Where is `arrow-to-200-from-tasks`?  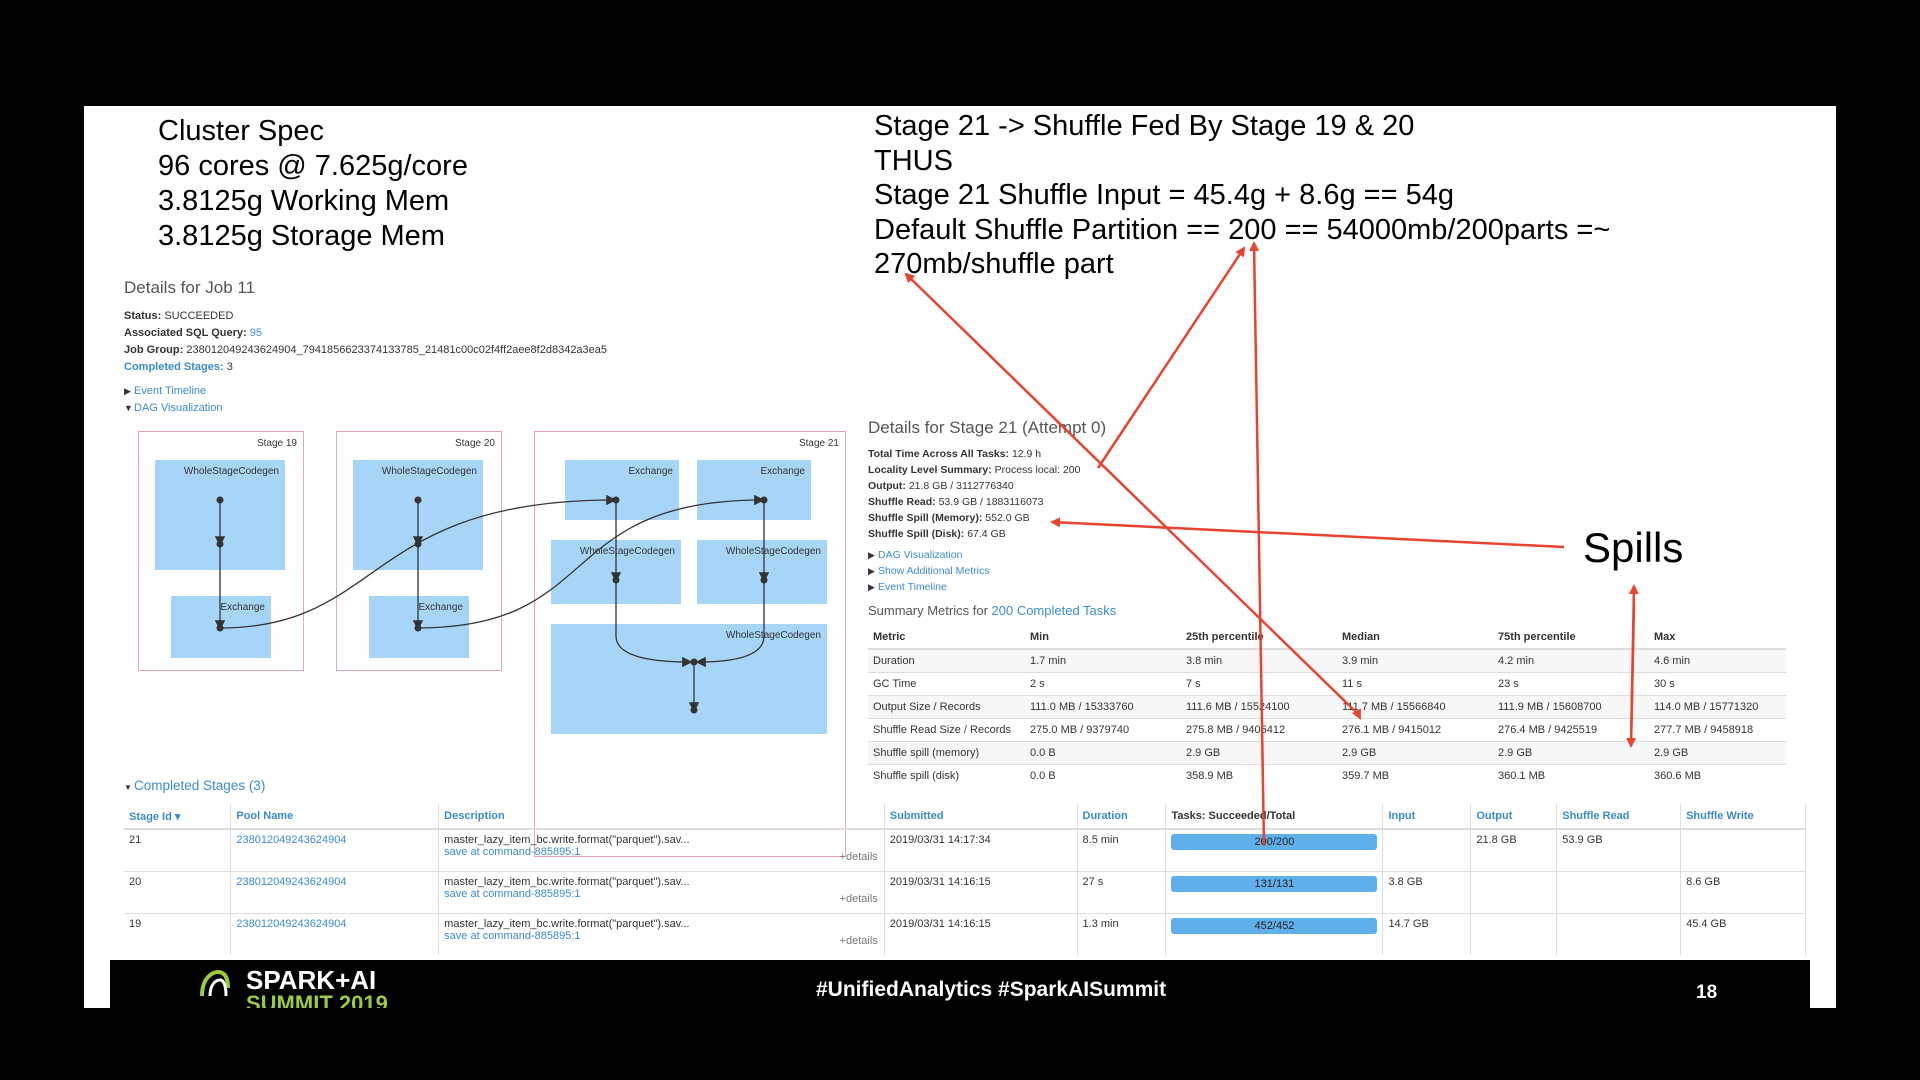 arrow-to-200-from-tasks is located at coordinates (1257, 544).